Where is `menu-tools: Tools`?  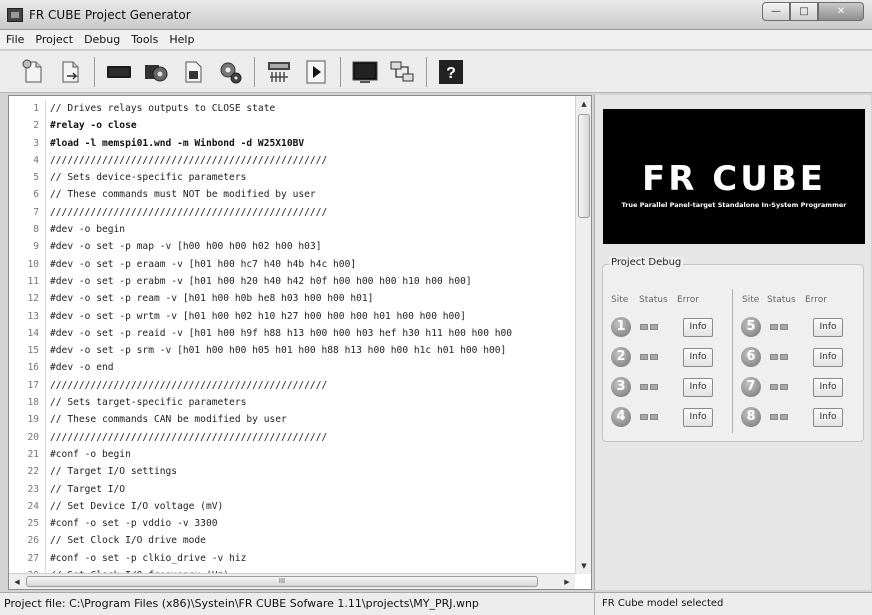 menu-tools: Tools is located at coordinates (144, 39).